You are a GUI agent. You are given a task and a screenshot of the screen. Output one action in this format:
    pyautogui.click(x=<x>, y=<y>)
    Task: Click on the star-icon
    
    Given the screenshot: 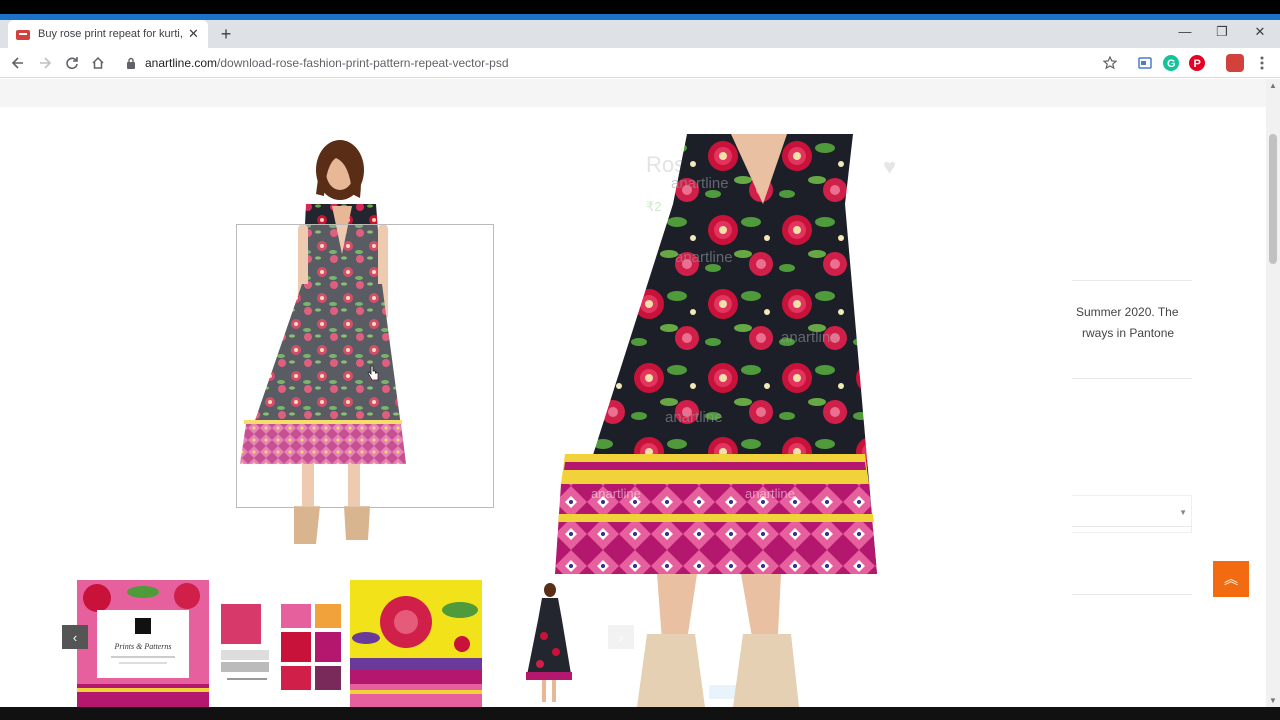 What is the action you would take?
    pyautogui.click(x=1110, y=63)
    